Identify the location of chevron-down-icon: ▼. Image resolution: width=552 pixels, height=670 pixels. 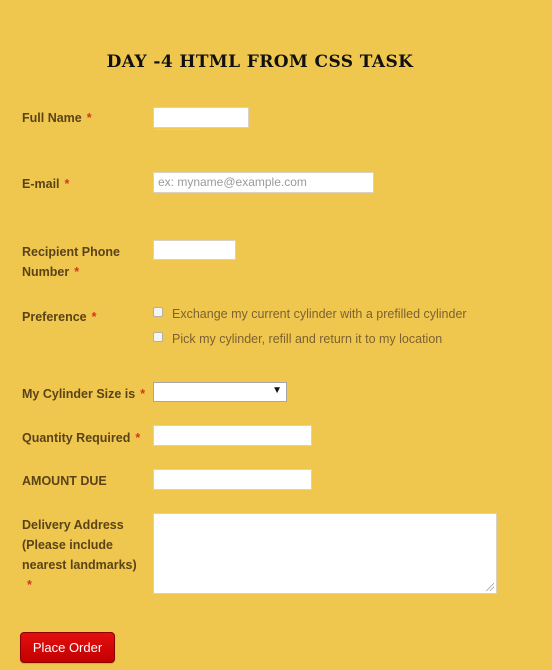
(277, 390).